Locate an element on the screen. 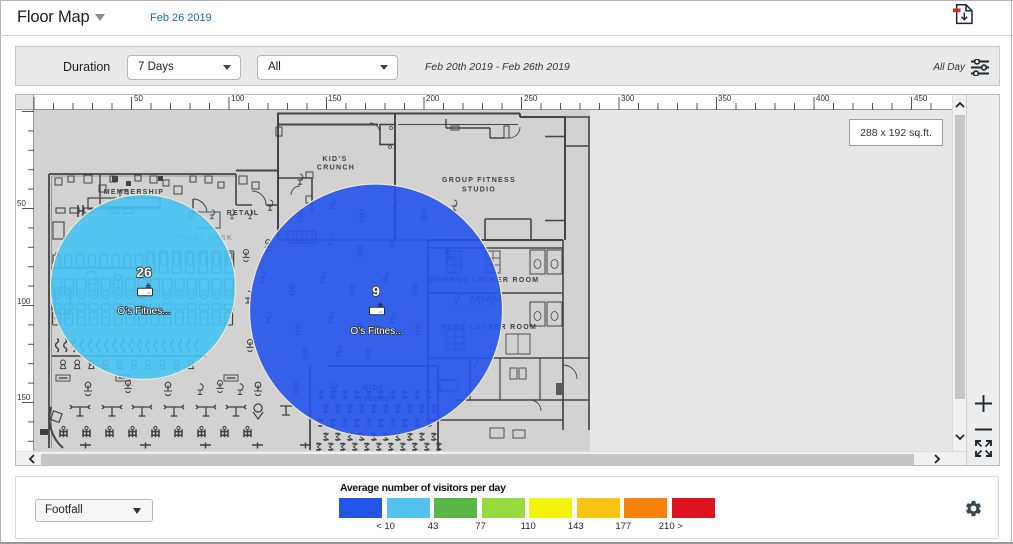  svg-text: GROUP FITNESS is located at coordinates (479, 180).